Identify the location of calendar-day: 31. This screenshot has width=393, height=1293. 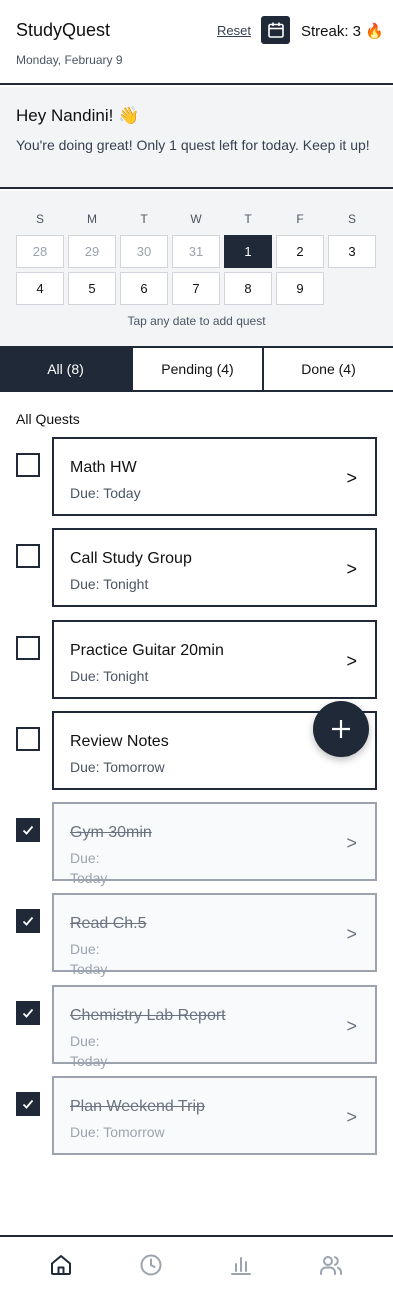
(196, 251).